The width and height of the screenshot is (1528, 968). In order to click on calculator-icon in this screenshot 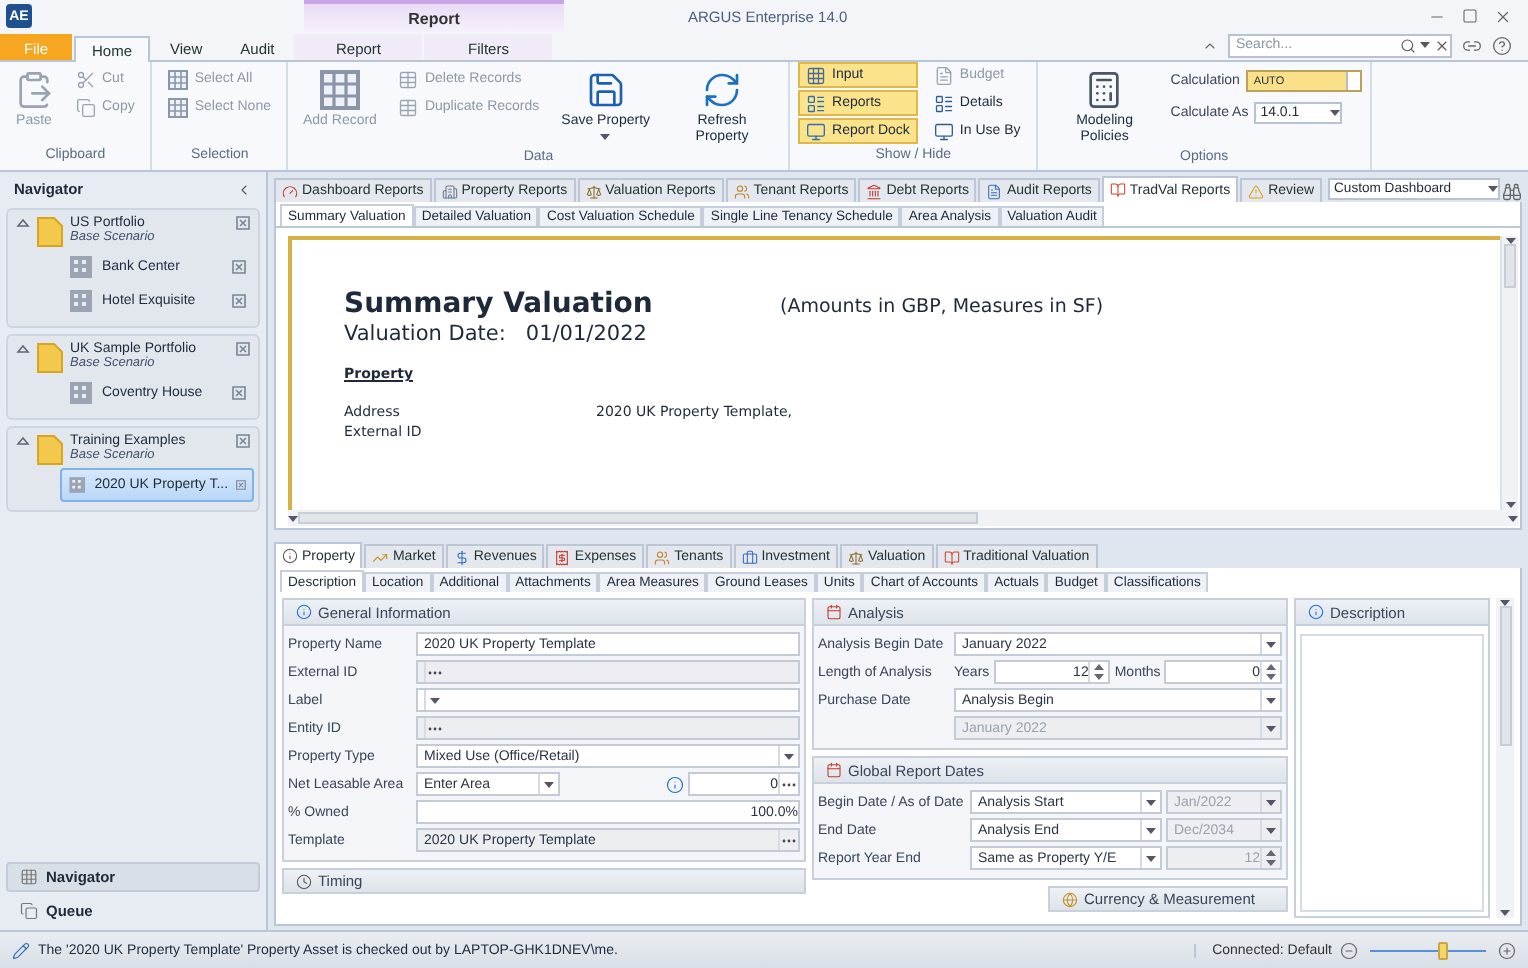, I will do `click(1104, 90)`.